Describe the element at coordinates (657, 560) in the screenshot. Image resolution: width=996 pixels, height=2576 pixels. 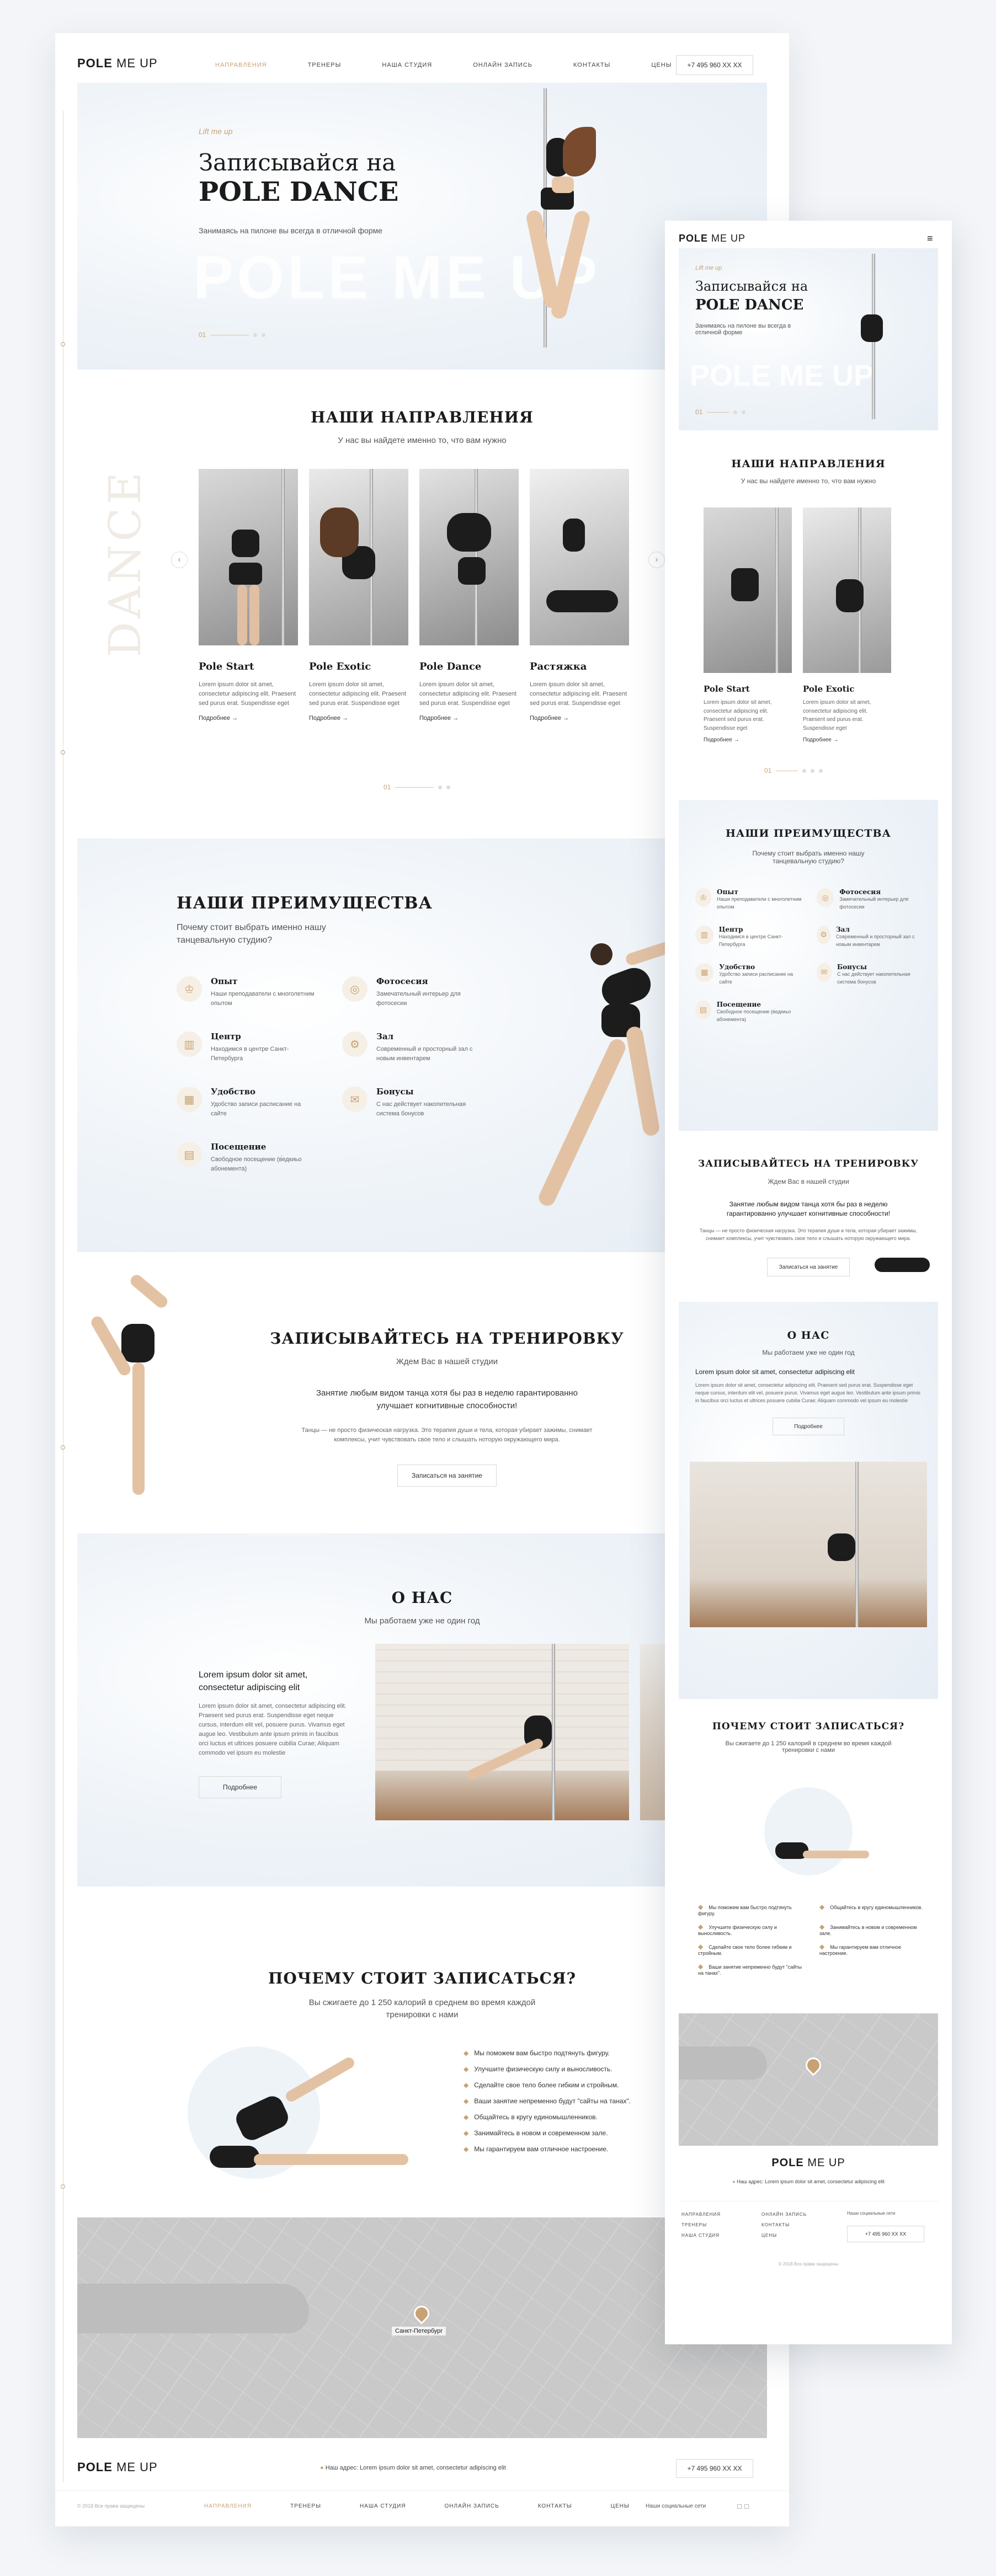
I see `next-arrow-icon: ›` at that location.